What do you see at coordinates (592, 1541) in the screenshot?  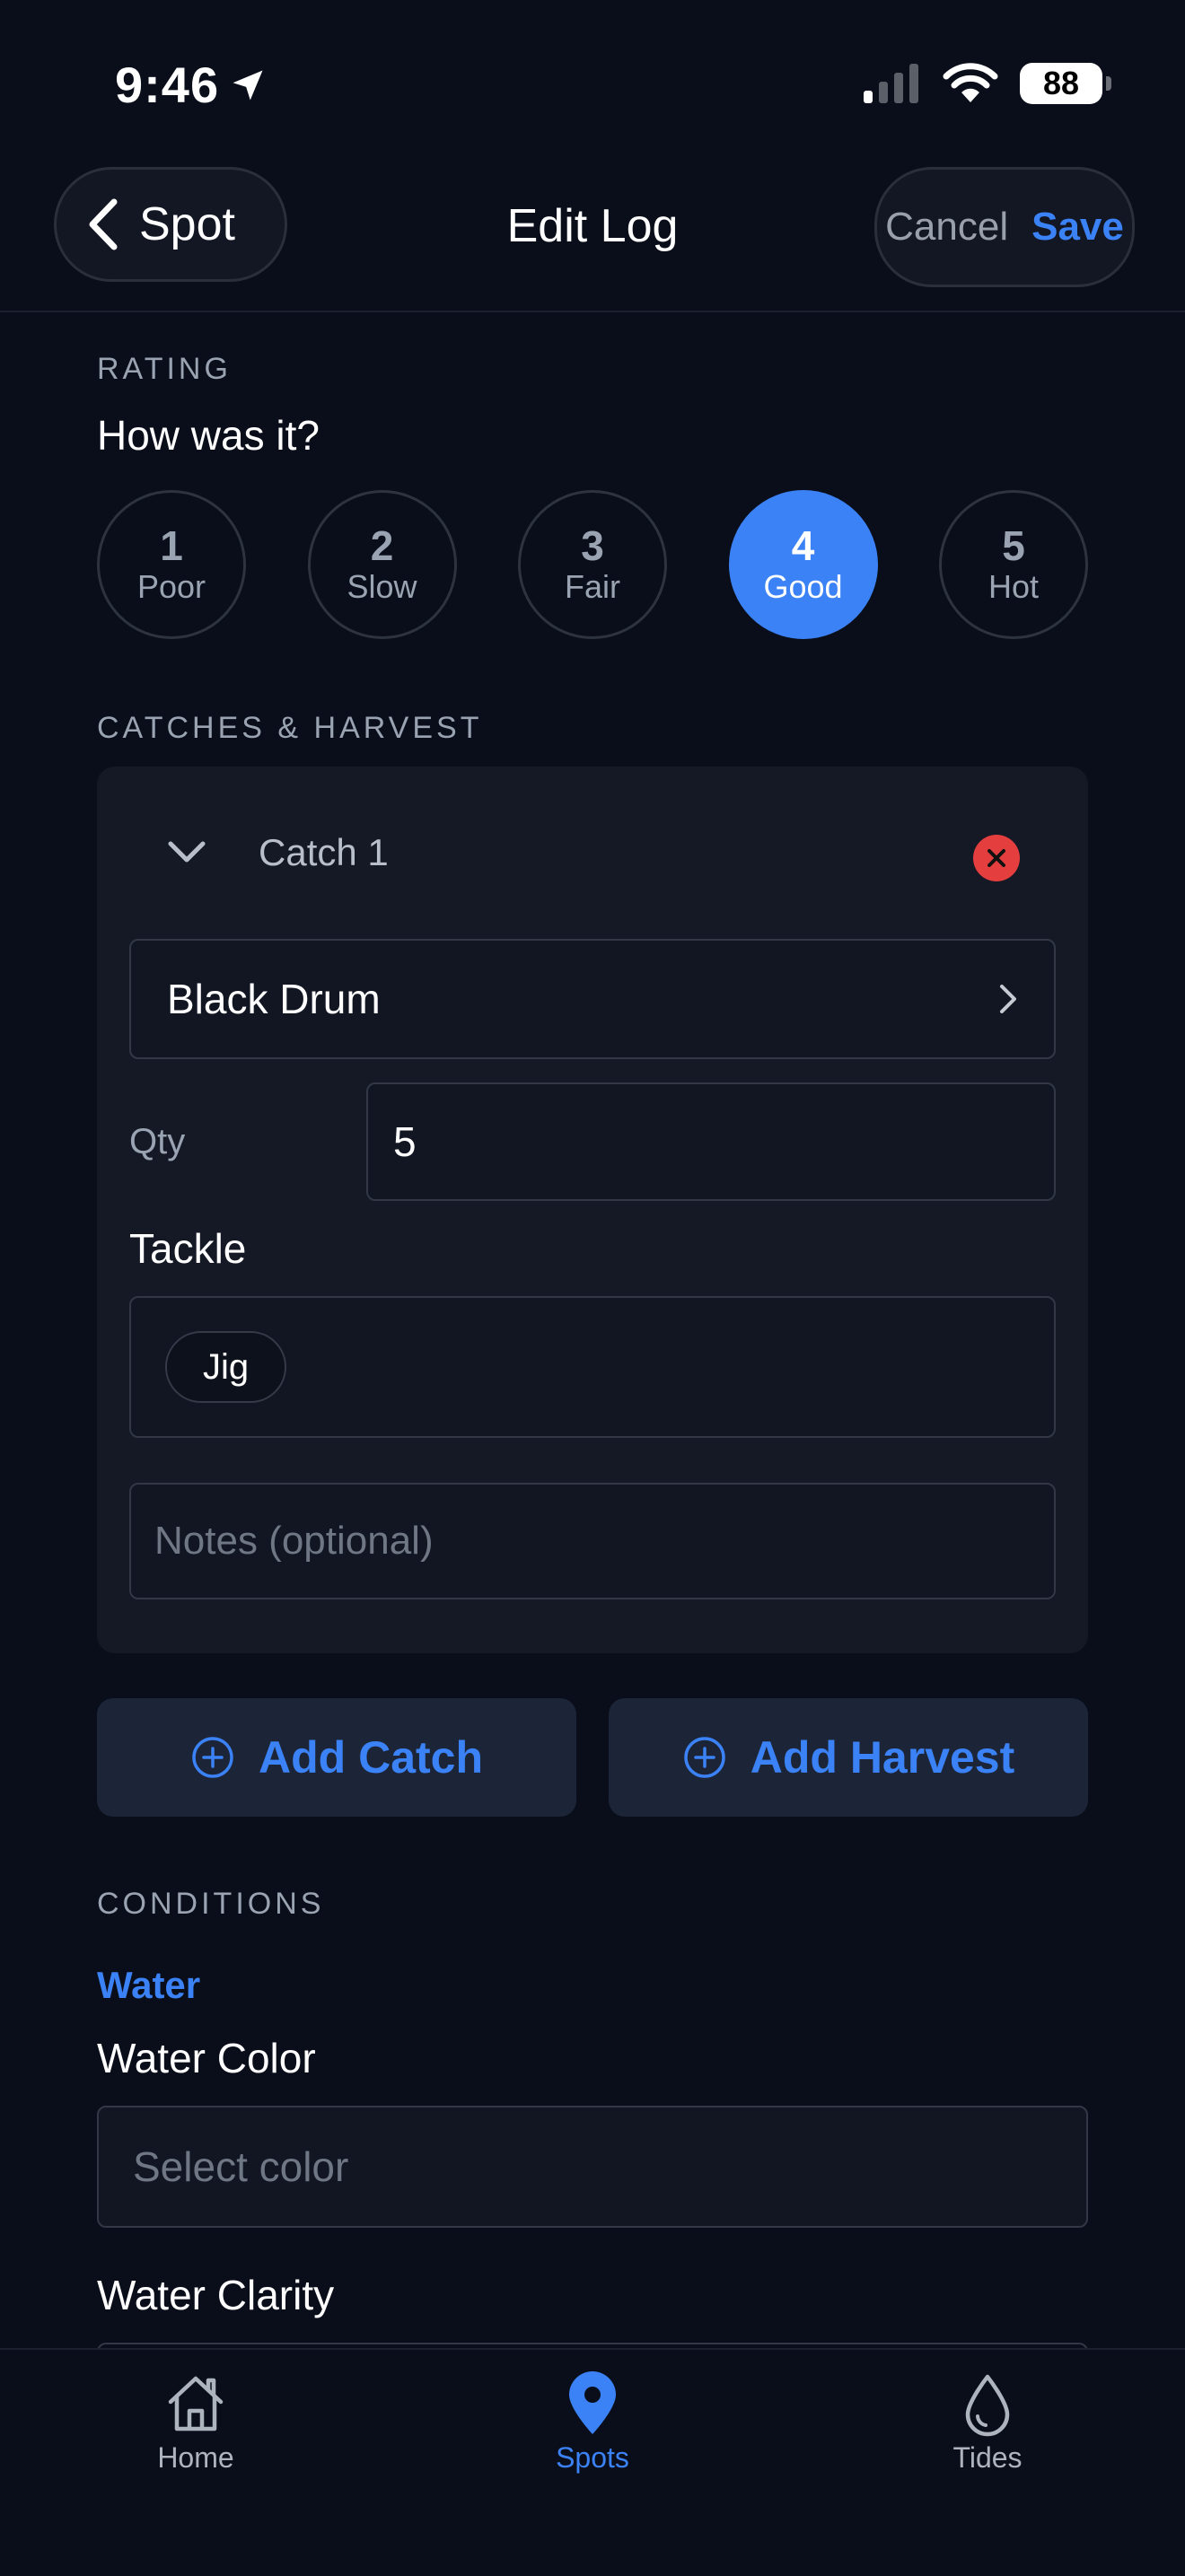 I see `notes-input: Notes (optional)` at bounding box center [592, 1541].